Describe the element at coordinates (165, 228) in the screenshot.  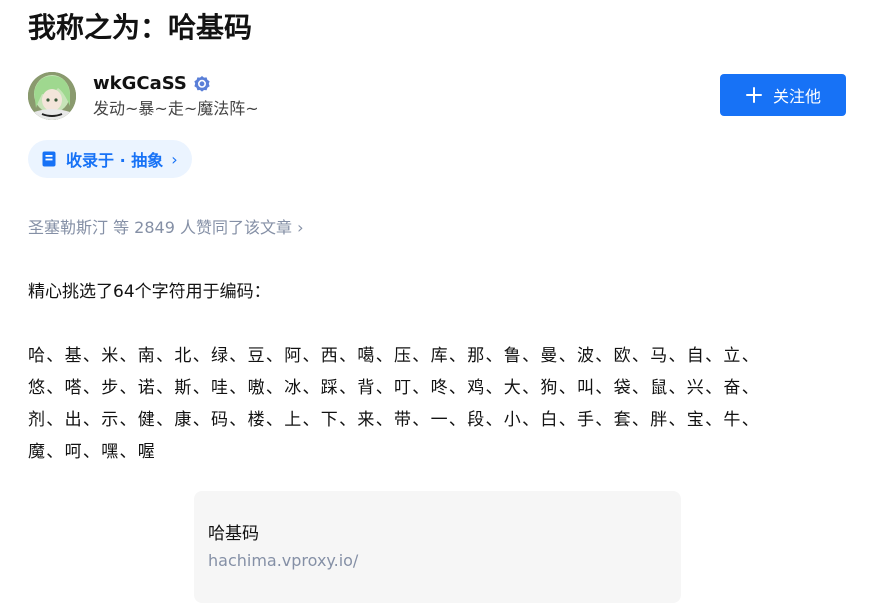
I see `likes-summary: 圣塞勒斯汀 等 2849 人赞同了该文章 ›` at that location.